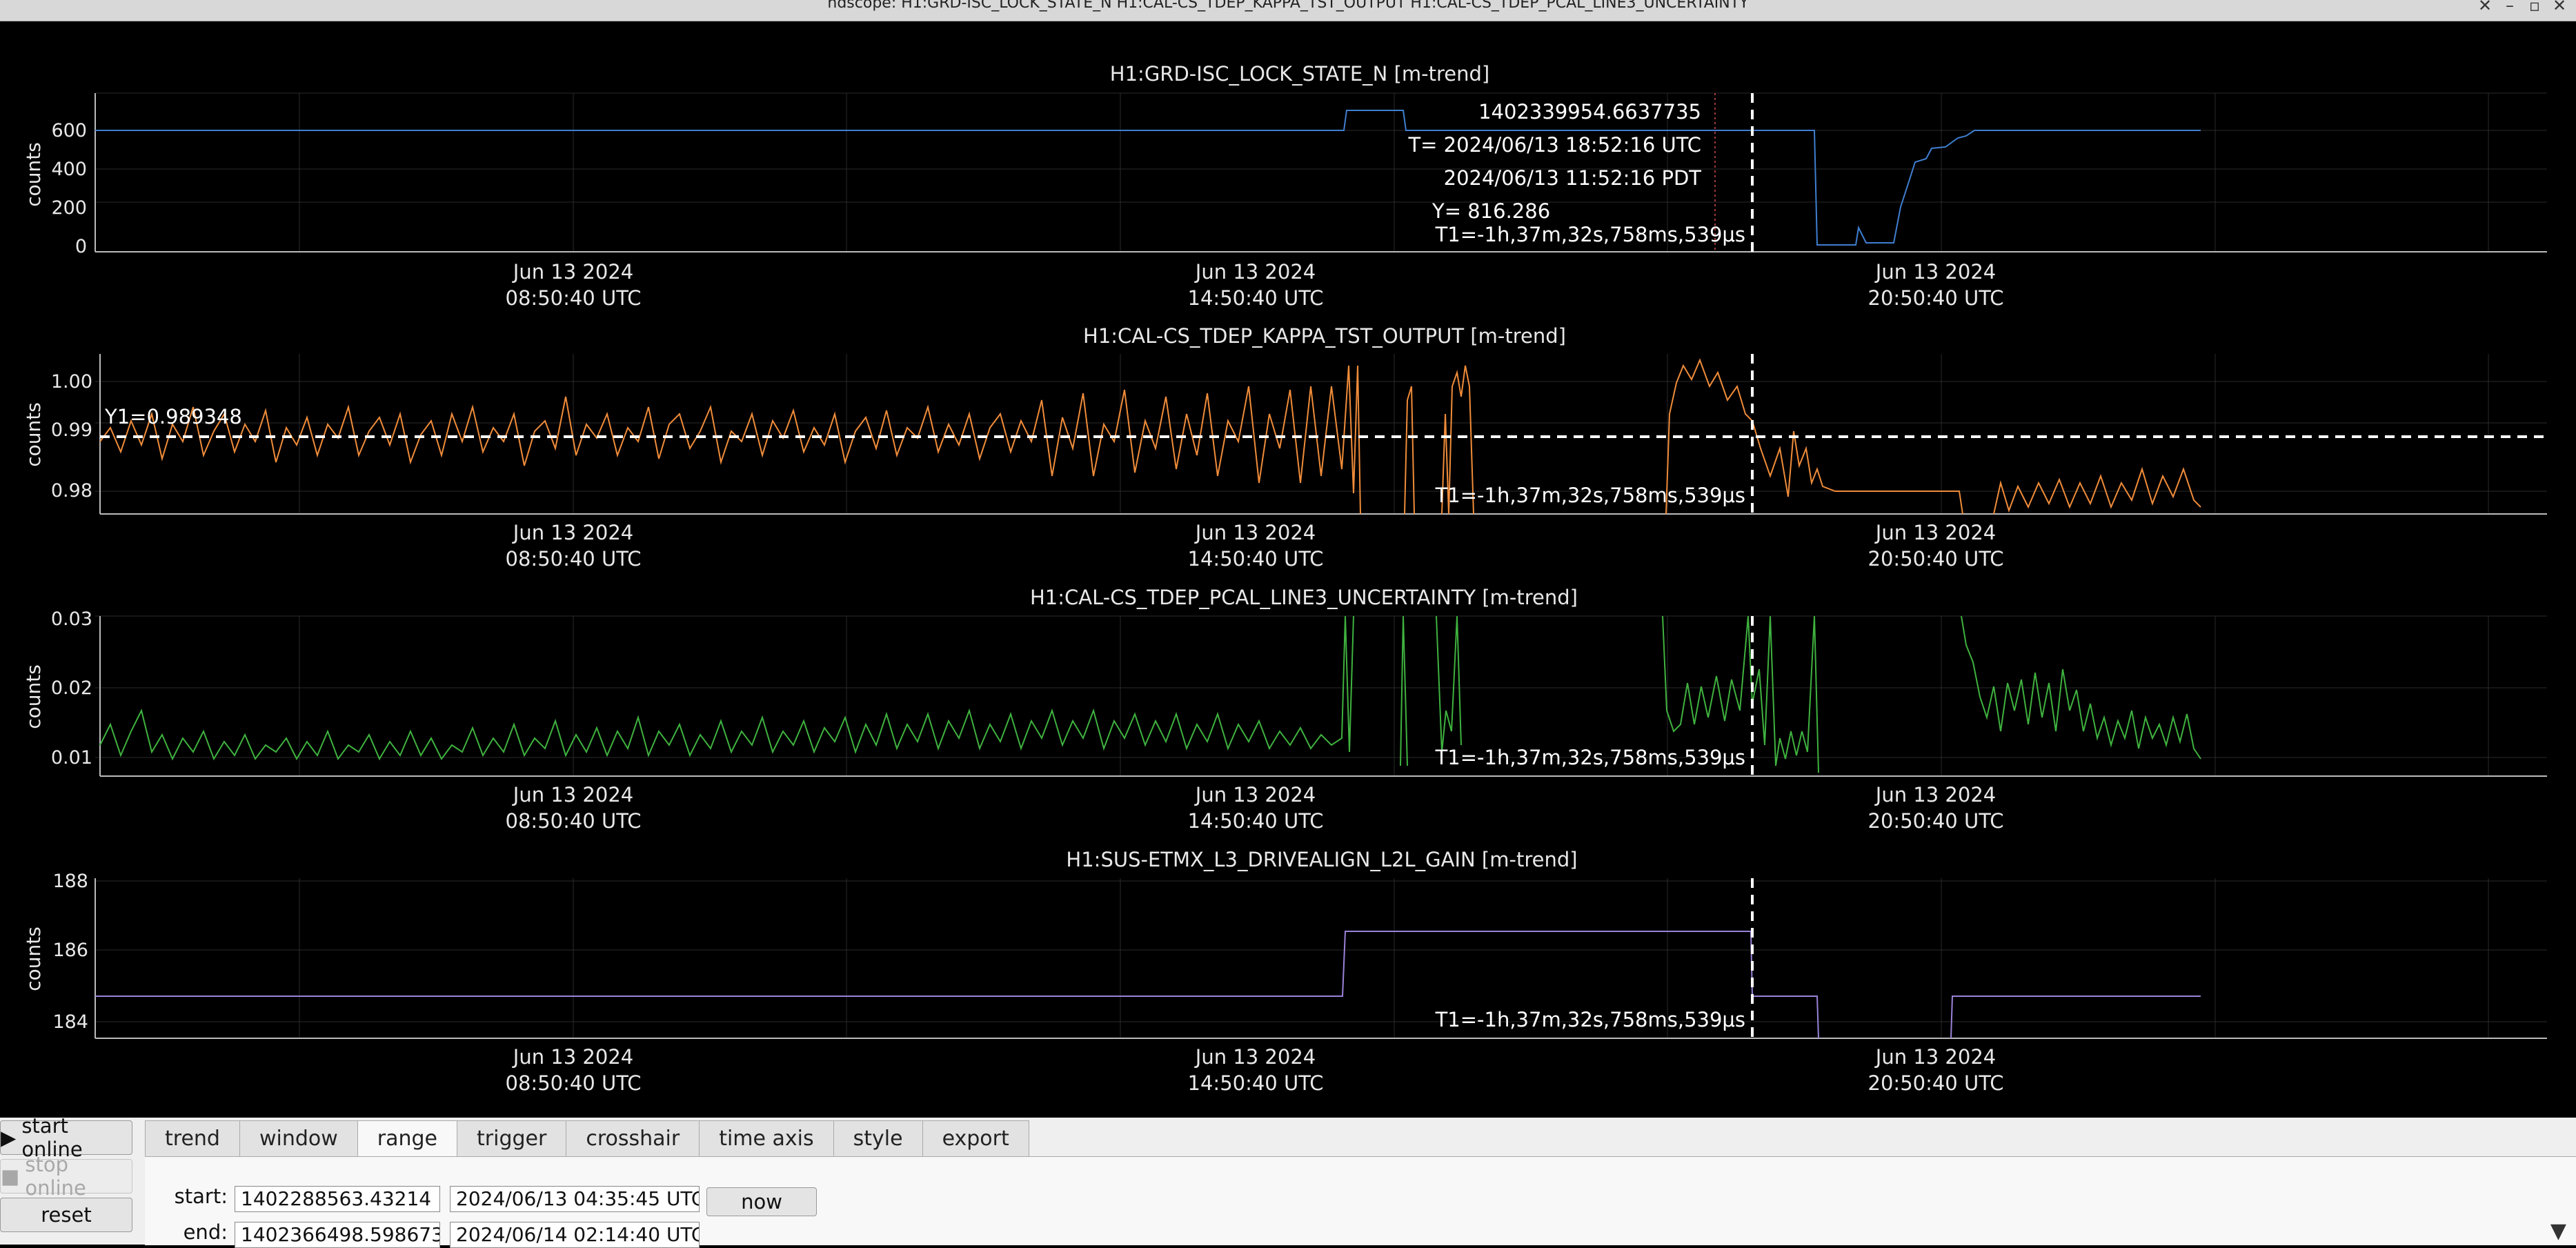  What do you see at coordinates (1490, 211) in the screenshot?
I see `cursor-y-readout: Y= 816.286` at bounding box center [1490, 211].